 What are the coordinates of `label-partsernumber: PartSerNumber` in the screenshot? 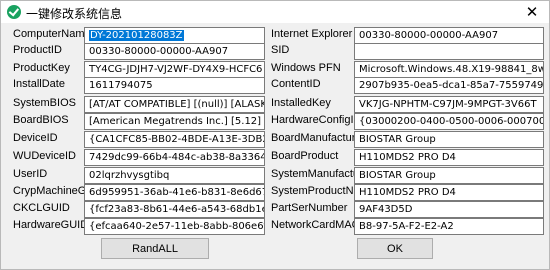 It's located at (309, 208).